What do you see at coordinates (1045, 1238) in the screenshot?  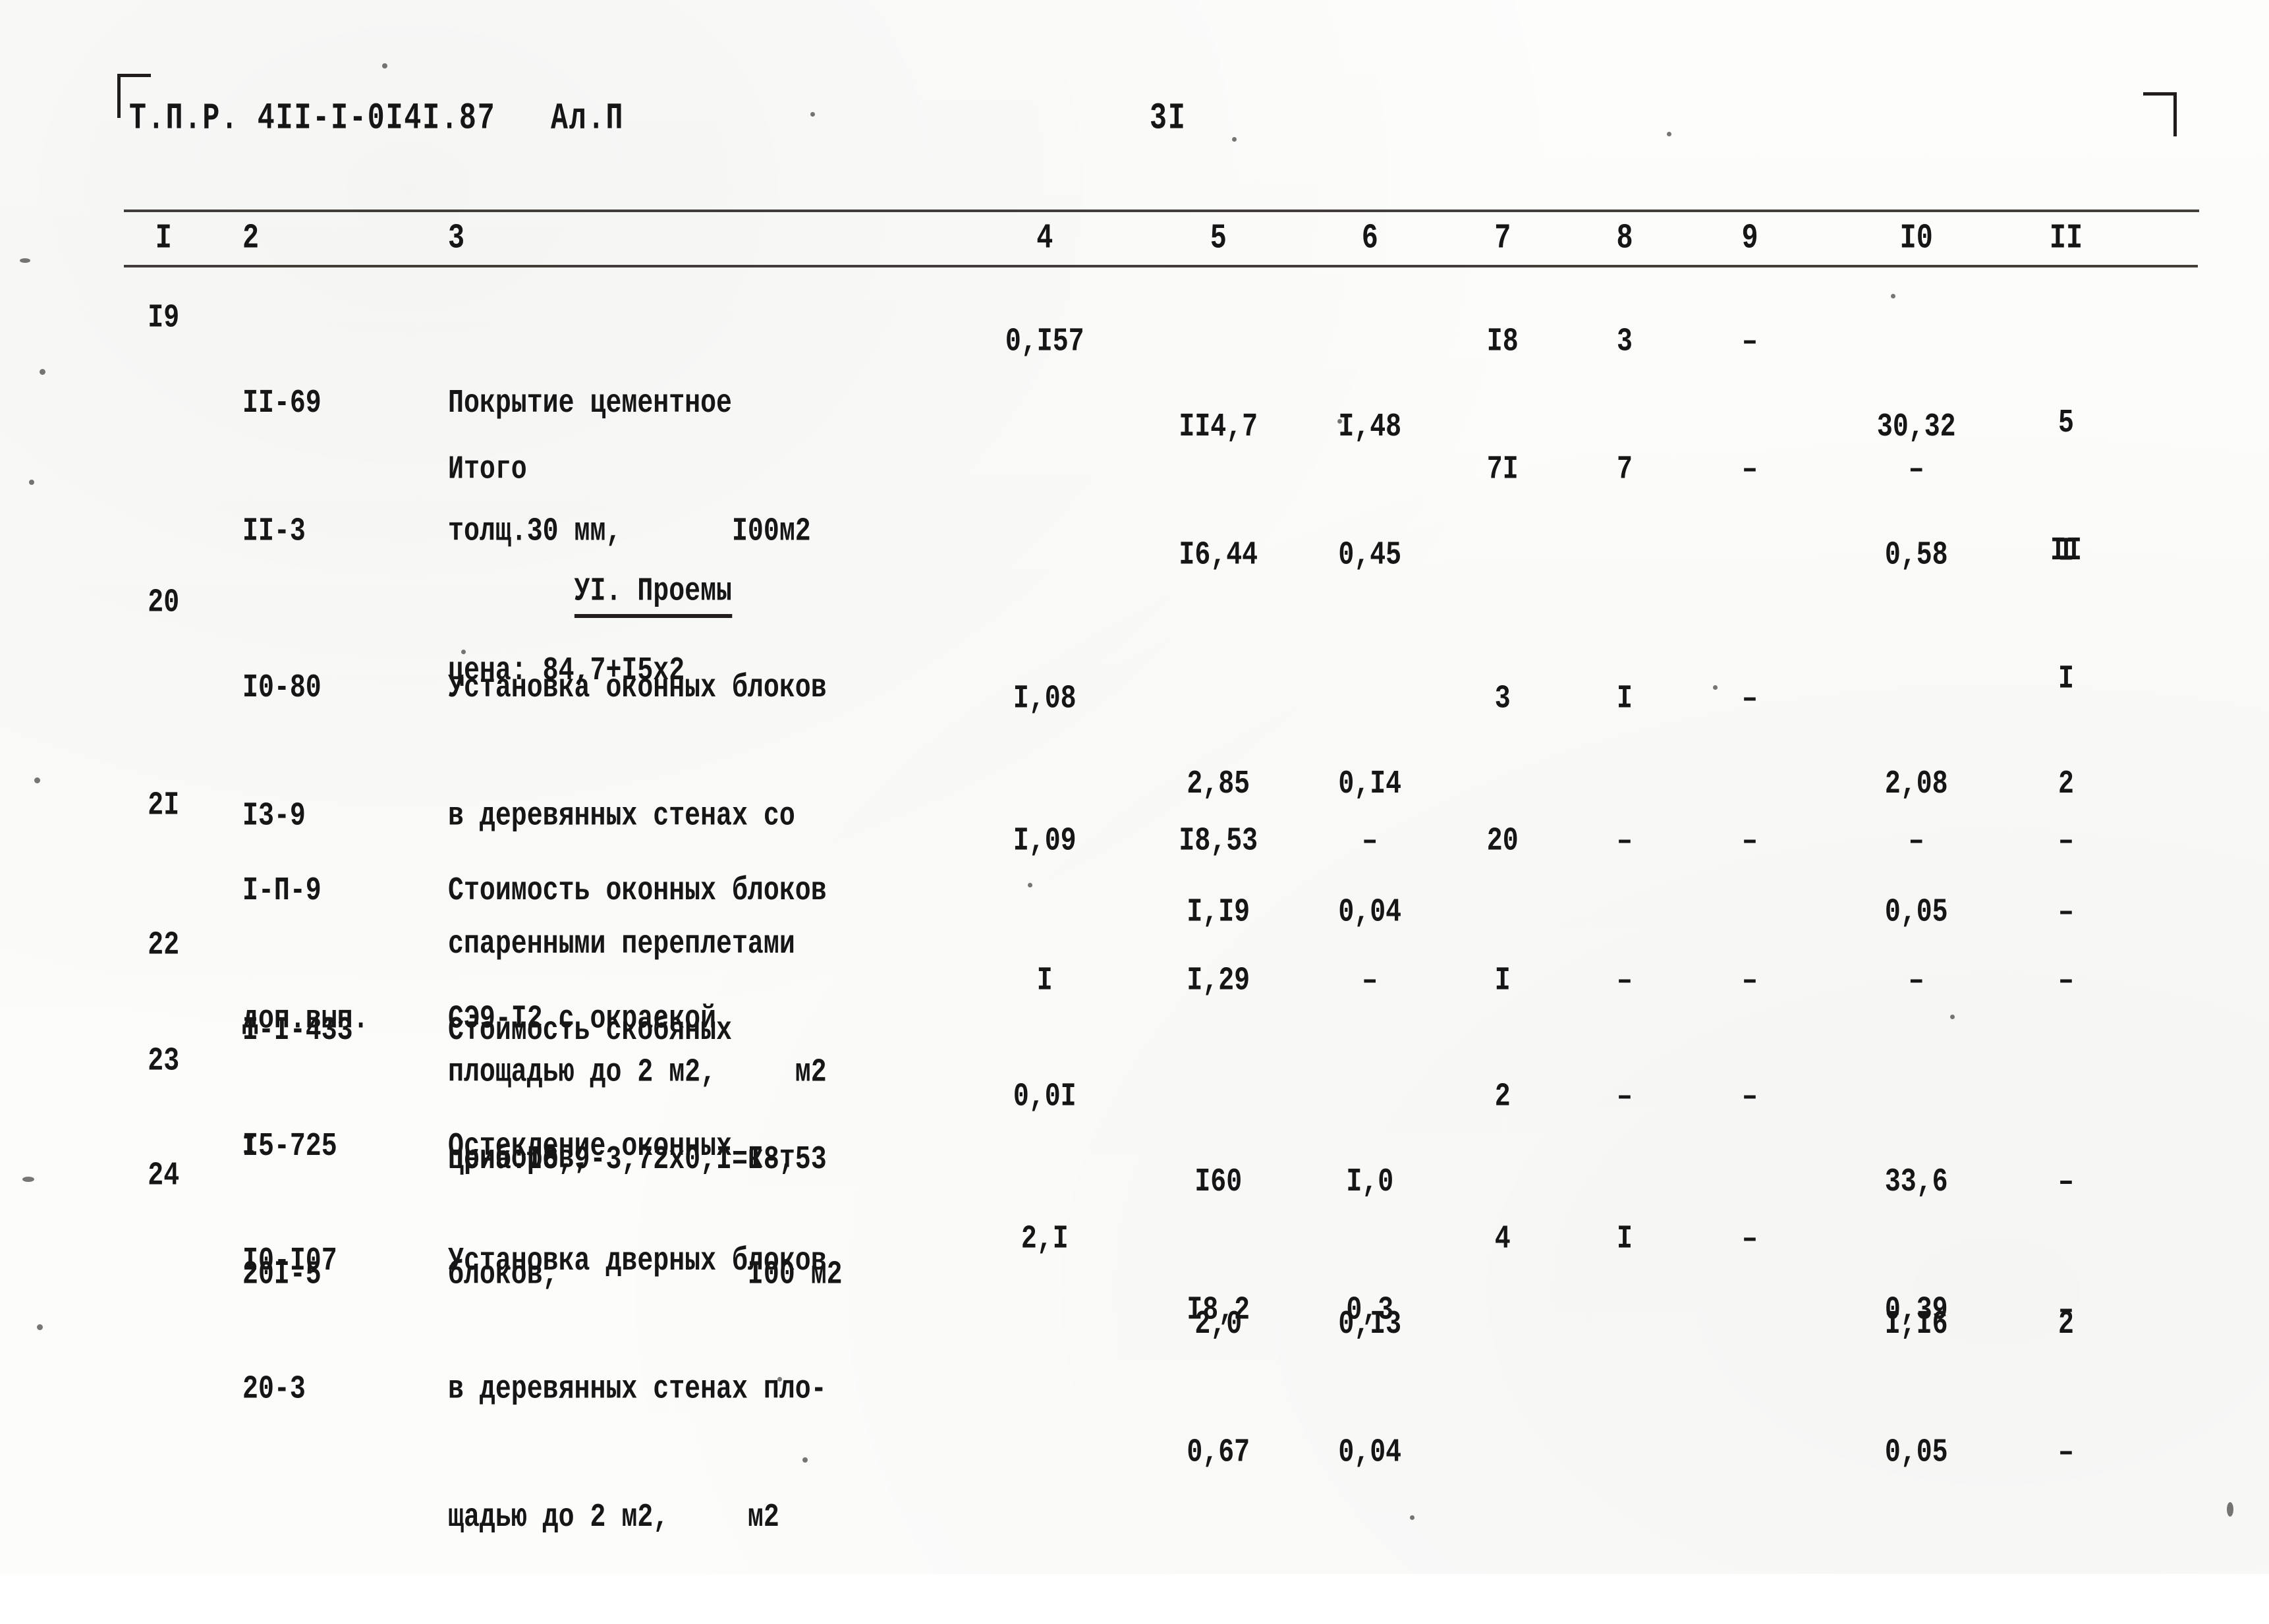 I see `quantity-value: 2,I` at bounding box center [1045, 1238].